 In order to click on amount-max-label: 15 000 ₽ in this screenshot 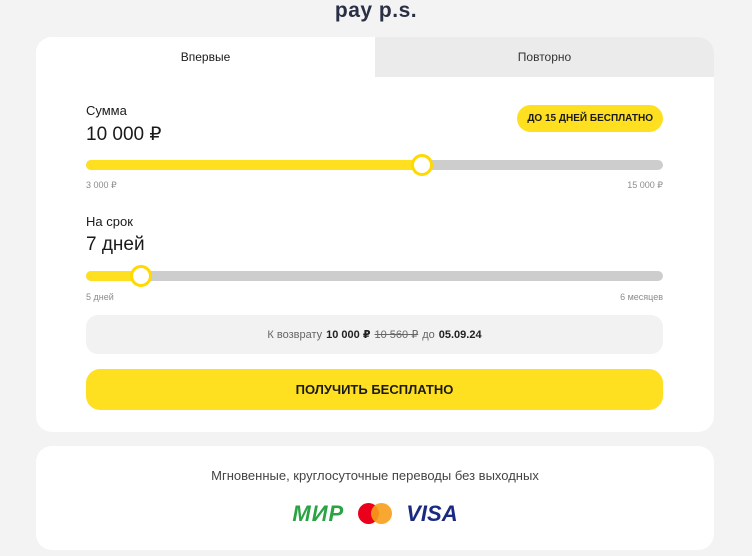, I will do `click(645, 185)`.